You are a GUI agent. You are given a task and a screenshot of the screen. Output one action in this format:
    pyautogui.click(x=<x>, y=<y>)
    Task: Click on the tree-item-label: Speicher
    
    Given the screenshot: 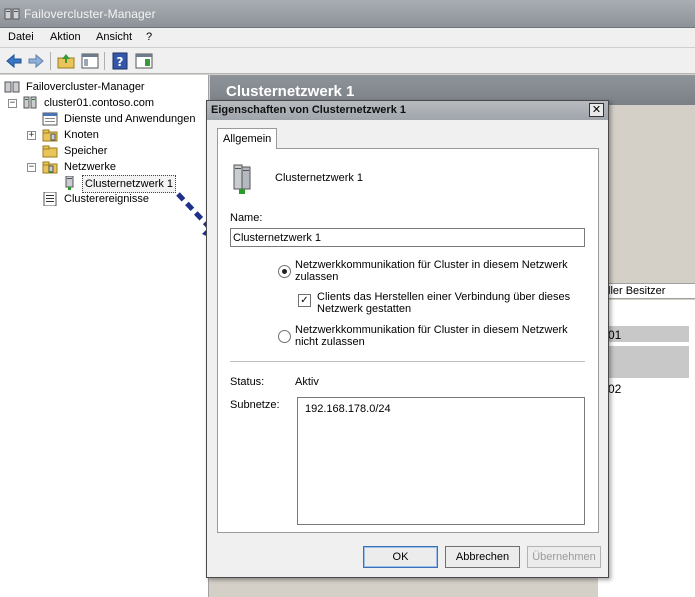 What is the action you would take?
    pyautogui.click(x=86, y=151)
    